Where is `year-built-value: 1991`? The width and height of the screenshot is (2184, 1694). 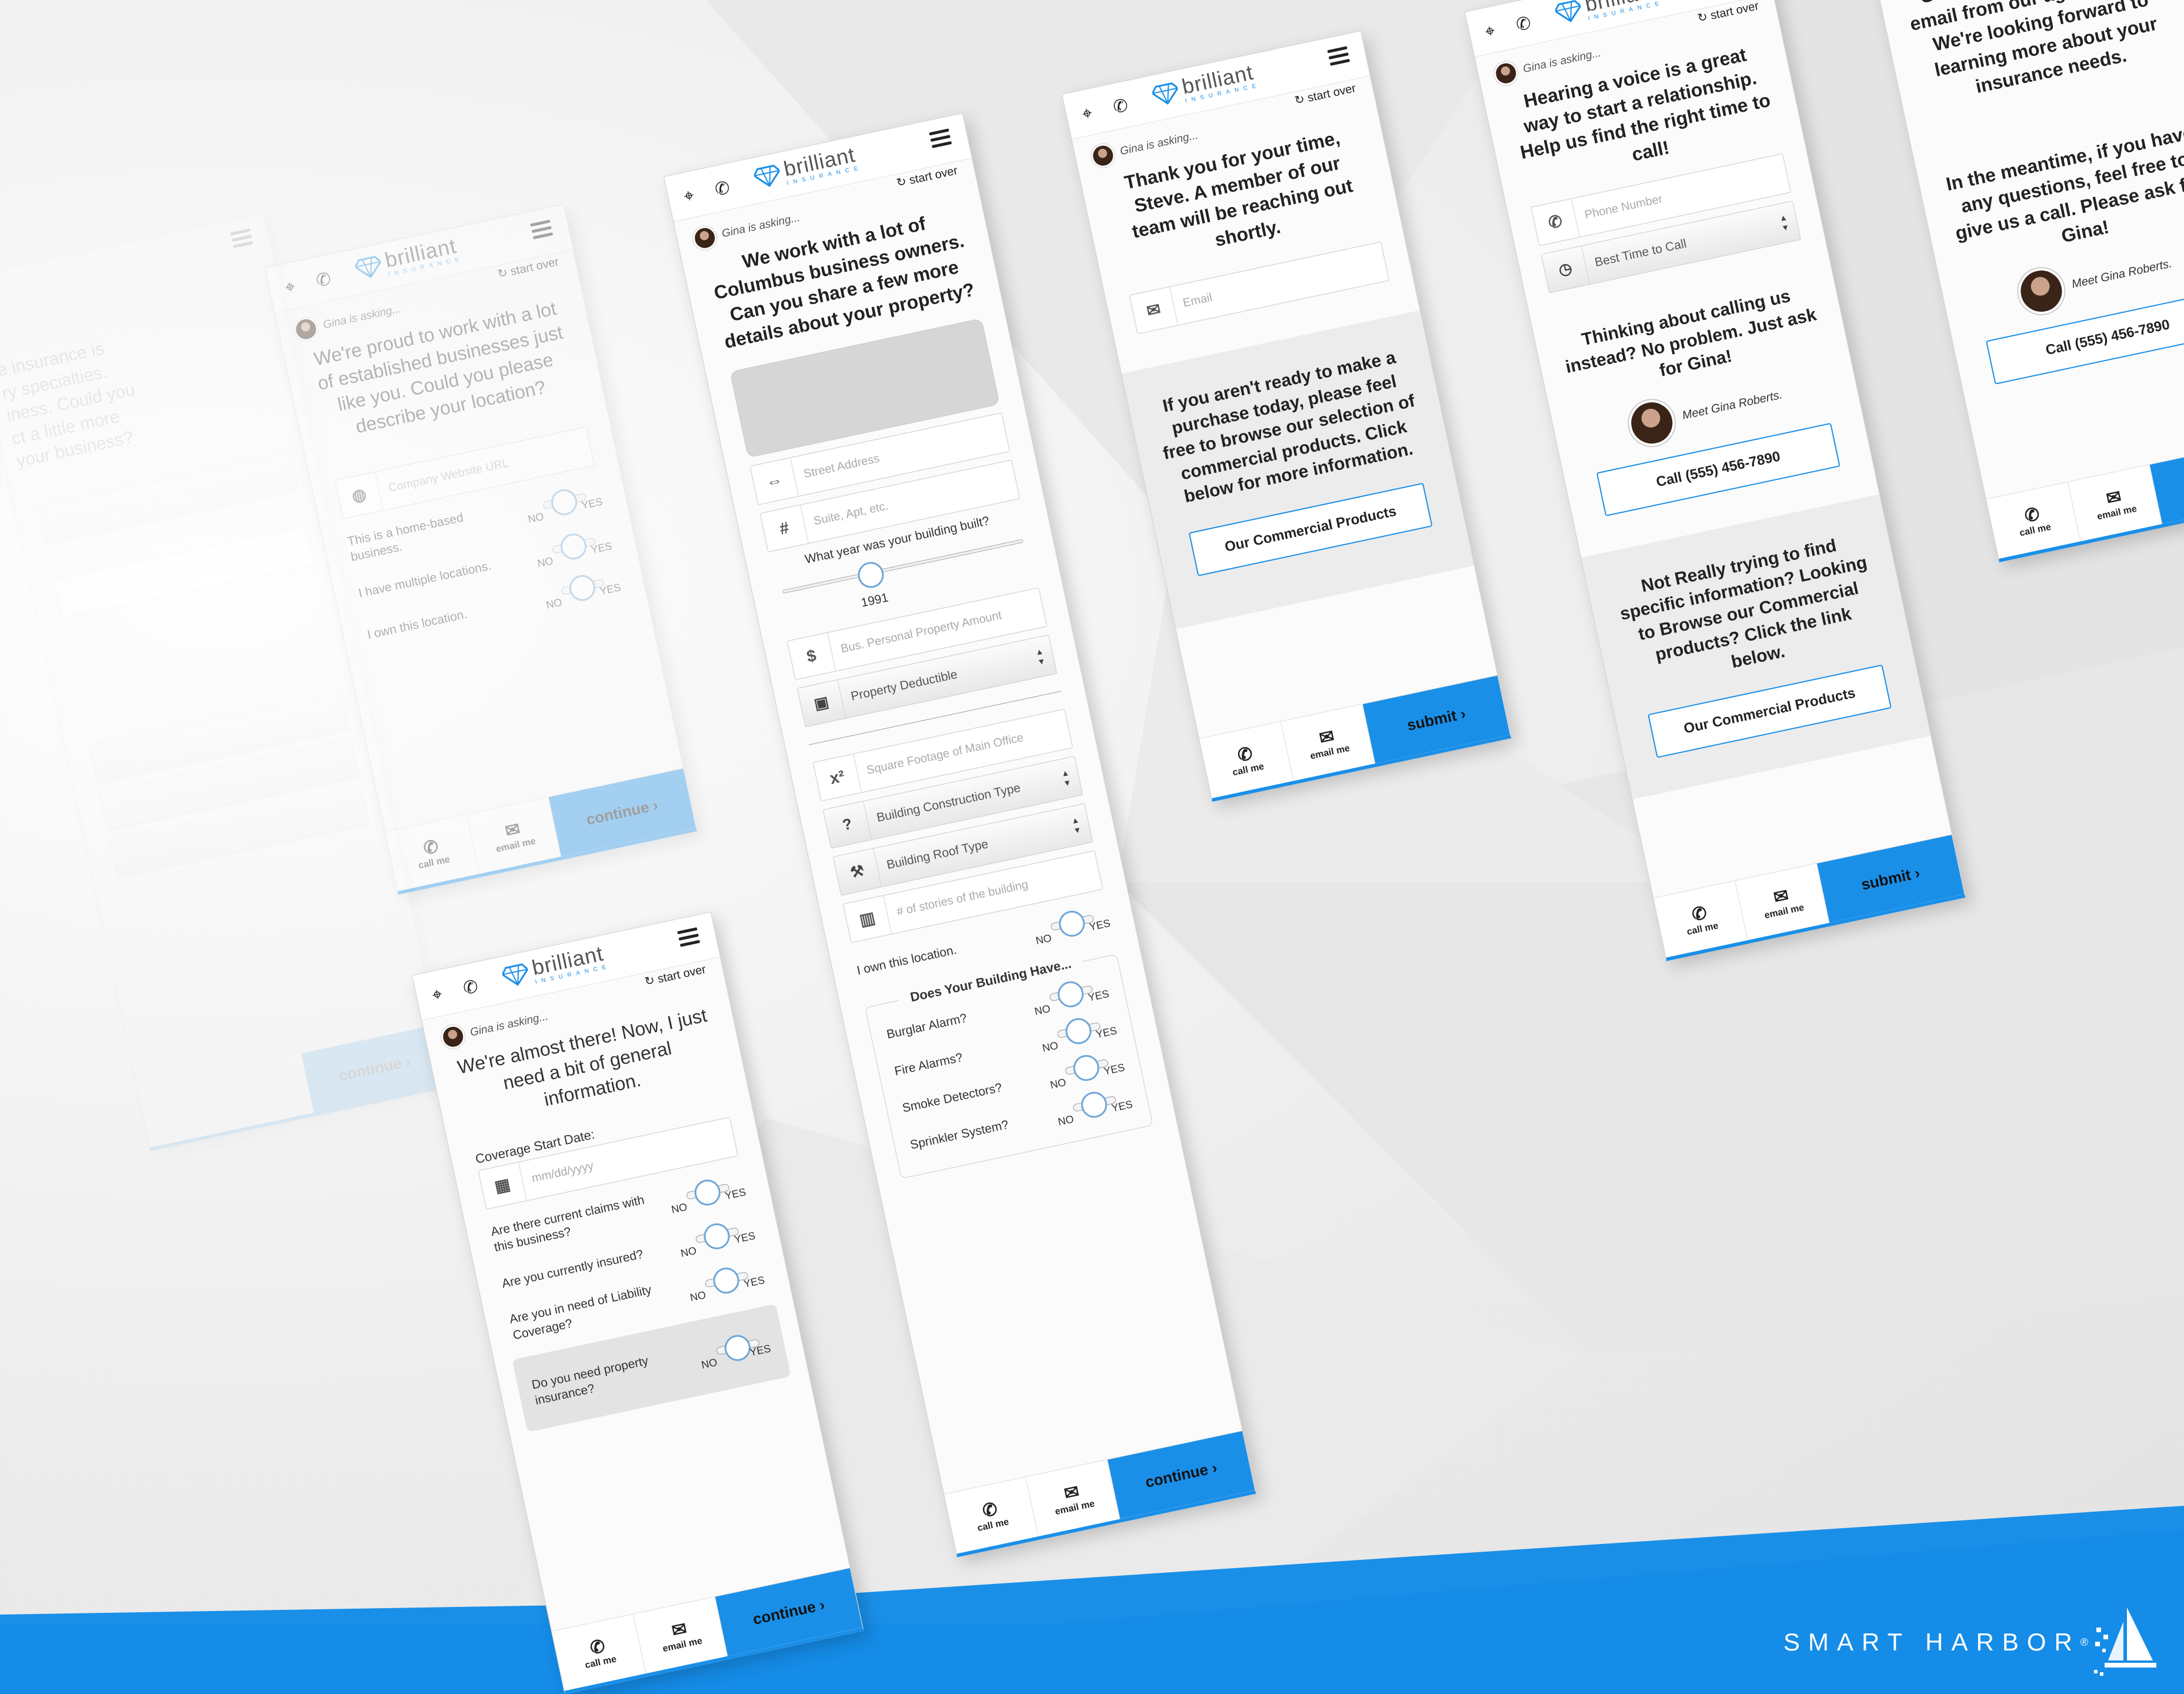 year-built-value: 1991 is located at coordinates (874, 600).